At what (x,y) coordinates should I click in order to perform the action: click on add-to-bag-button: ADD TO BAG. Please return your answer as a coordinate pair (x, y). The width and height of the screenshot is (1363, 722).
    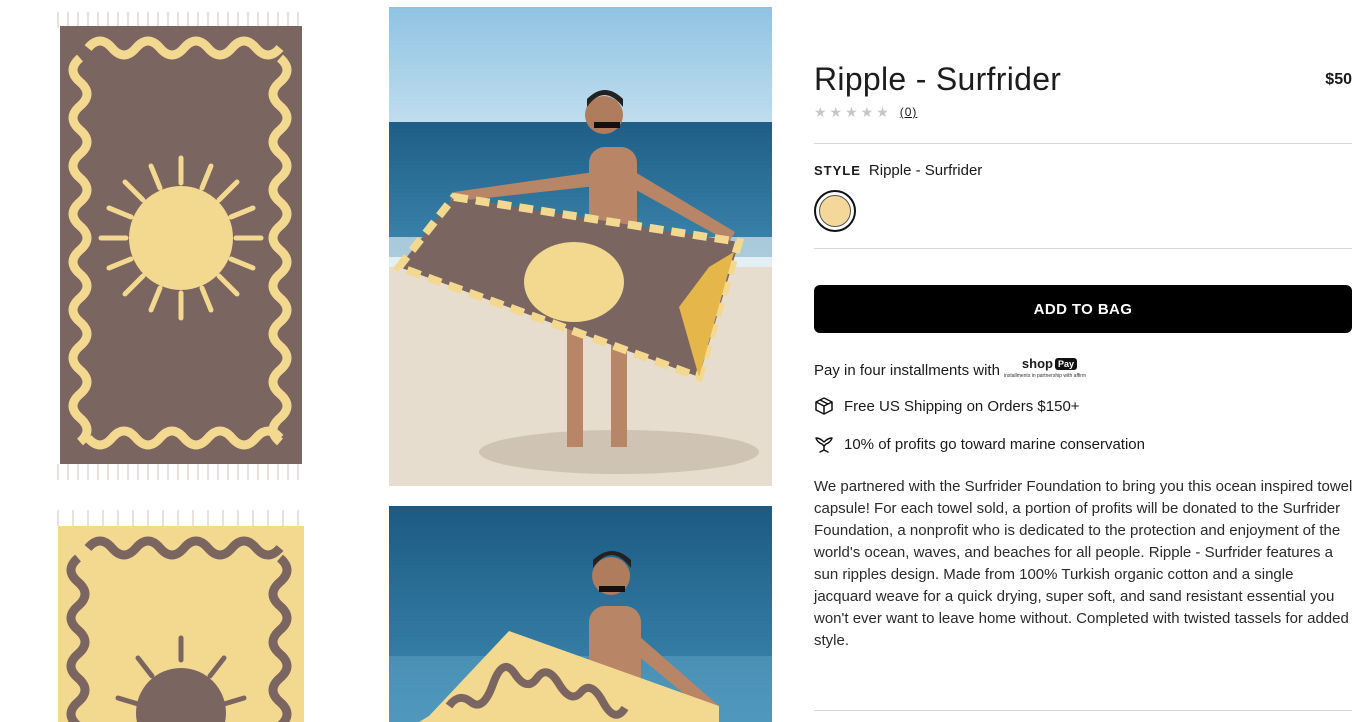
    Looking at the image, I should click on (1083, 309).